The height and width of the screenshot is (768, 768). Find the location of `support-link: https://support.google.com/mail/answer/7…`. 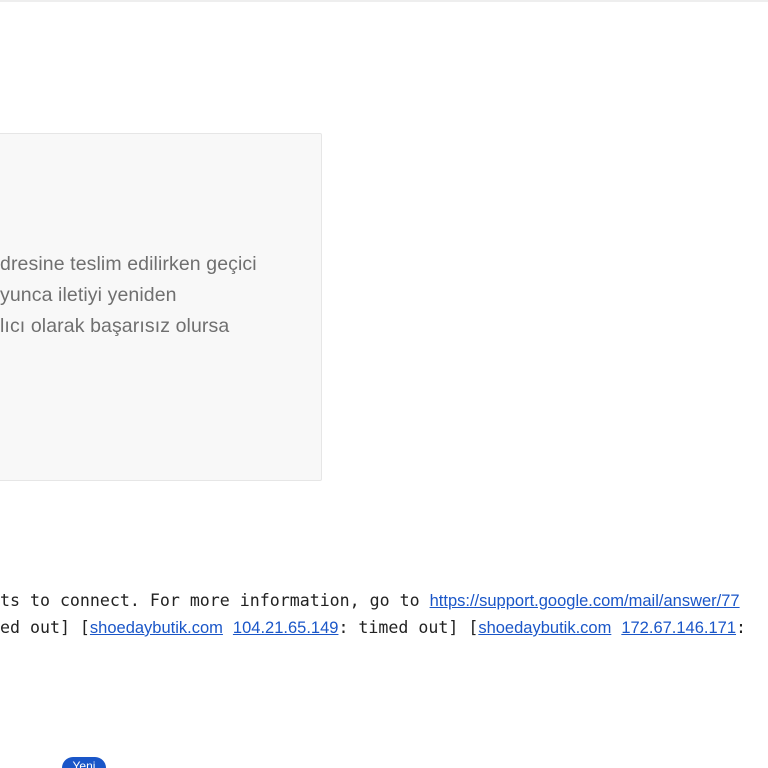

support-link: https://support.google.com/mail/answer/7… is located at coordinates (585, 601).